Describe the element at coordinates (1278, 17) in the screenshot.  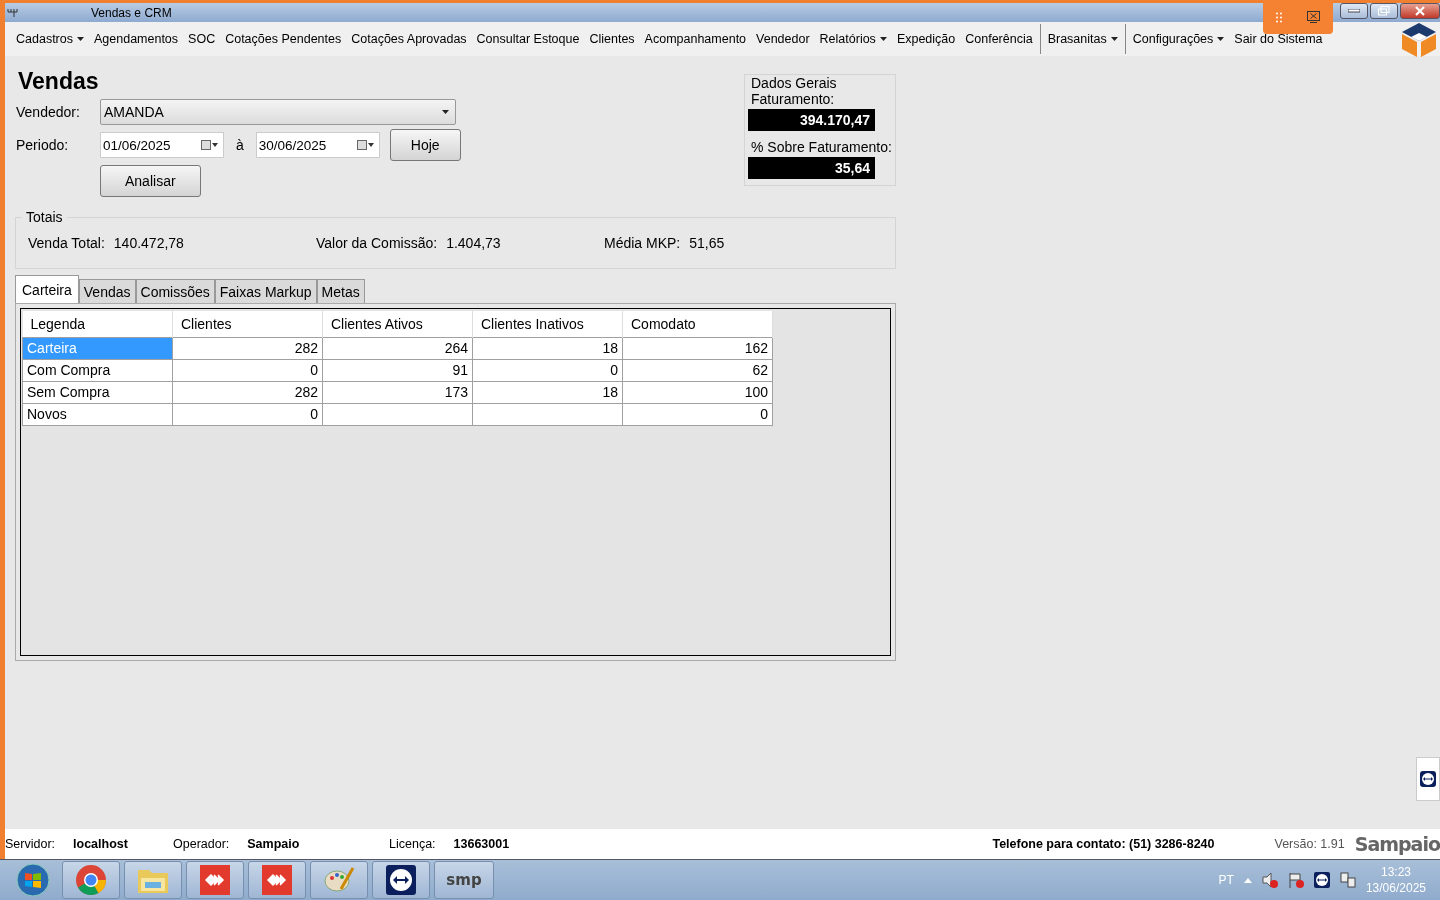
I see `drag-handle-icon` at that location.